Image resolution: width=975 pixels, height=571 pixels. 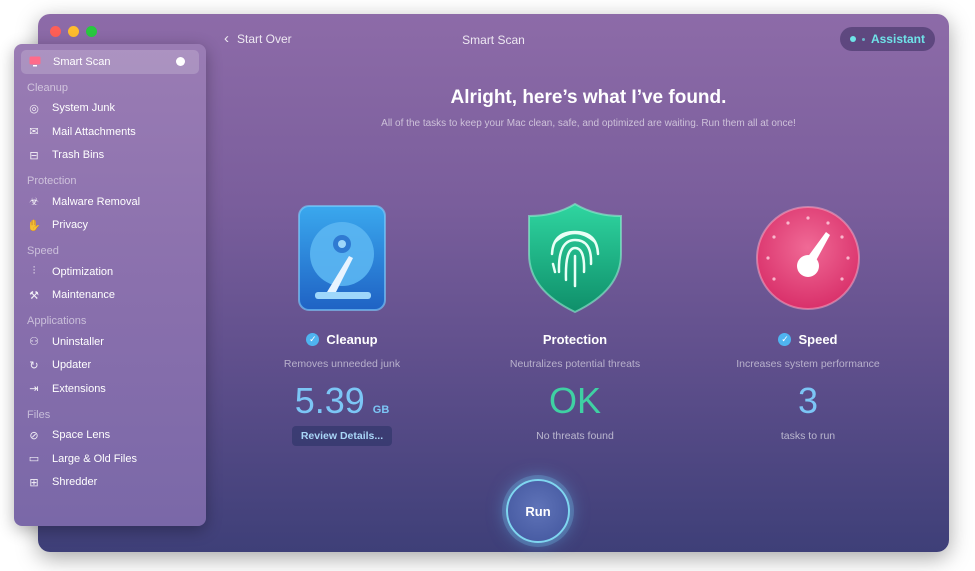 I want to click on sidebar-item-privacy: ✋ Privacy, so click(x=110, y=226).